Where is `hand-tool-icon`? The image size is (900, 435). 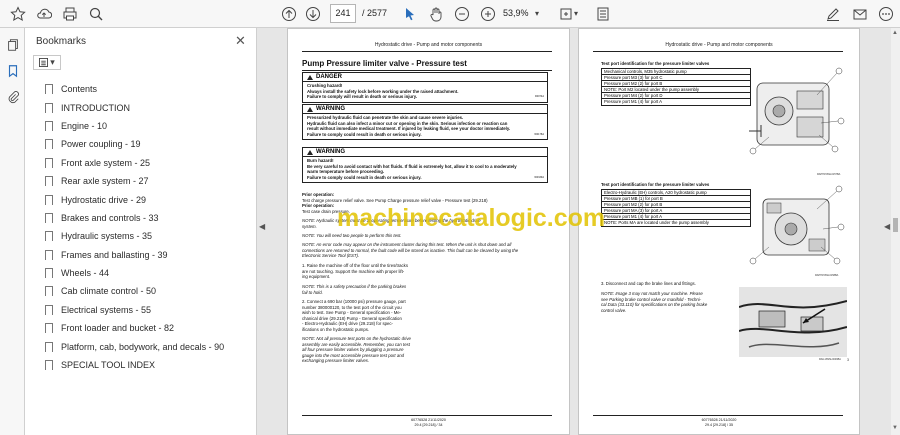
hand-tool-icon is located at coordinates (436, 14).